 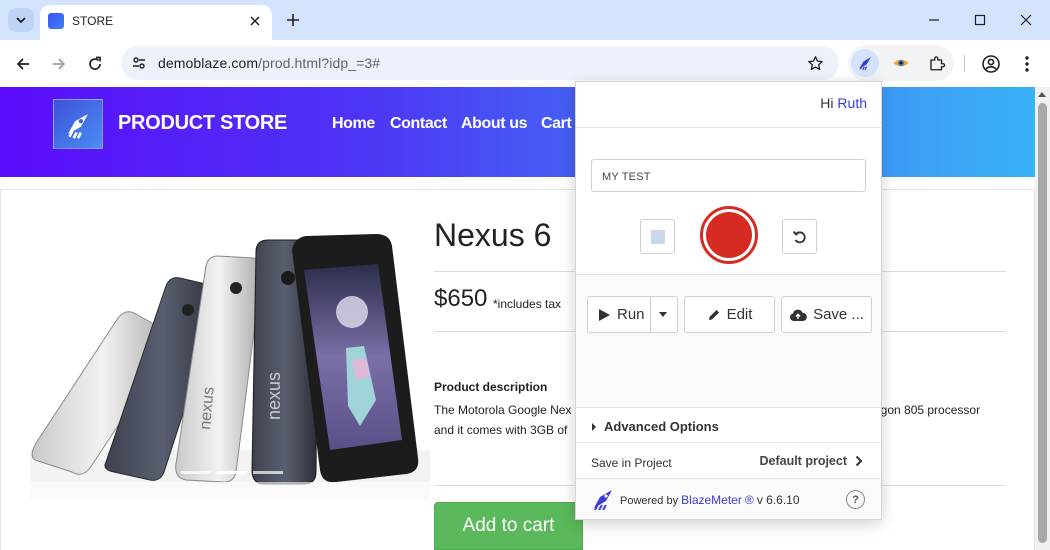 I want to click on url-host: demoblaze.com, so click(x=208, y=63).